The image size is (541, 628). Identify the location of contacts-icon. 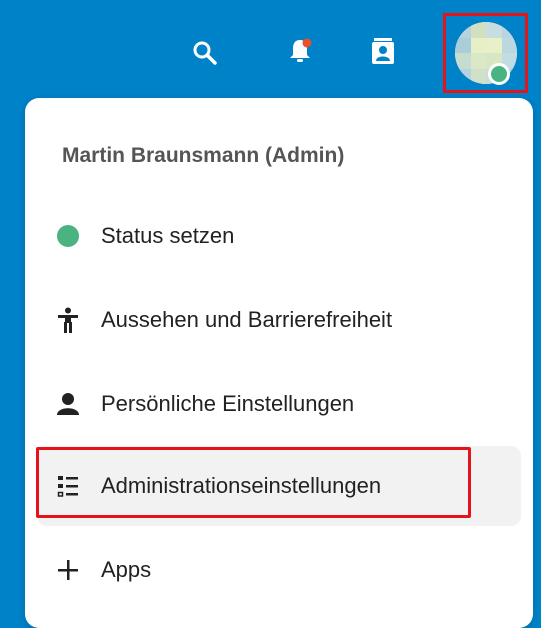
(383, 52).